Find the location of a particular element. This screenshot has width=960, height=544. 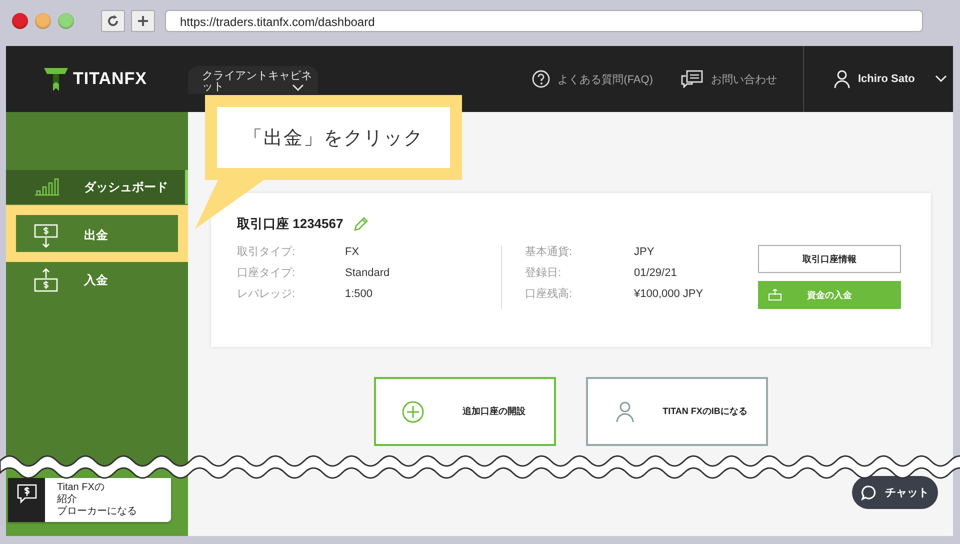

new-tab-button is located at coordinates (143, 21).